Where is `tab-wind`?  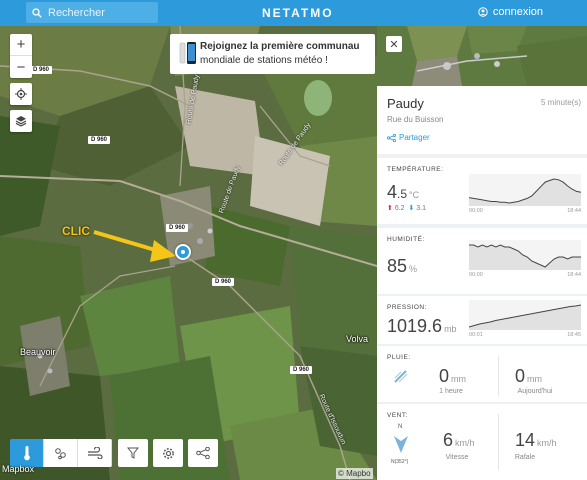
tab-wind is located at coordinates (95, 453).